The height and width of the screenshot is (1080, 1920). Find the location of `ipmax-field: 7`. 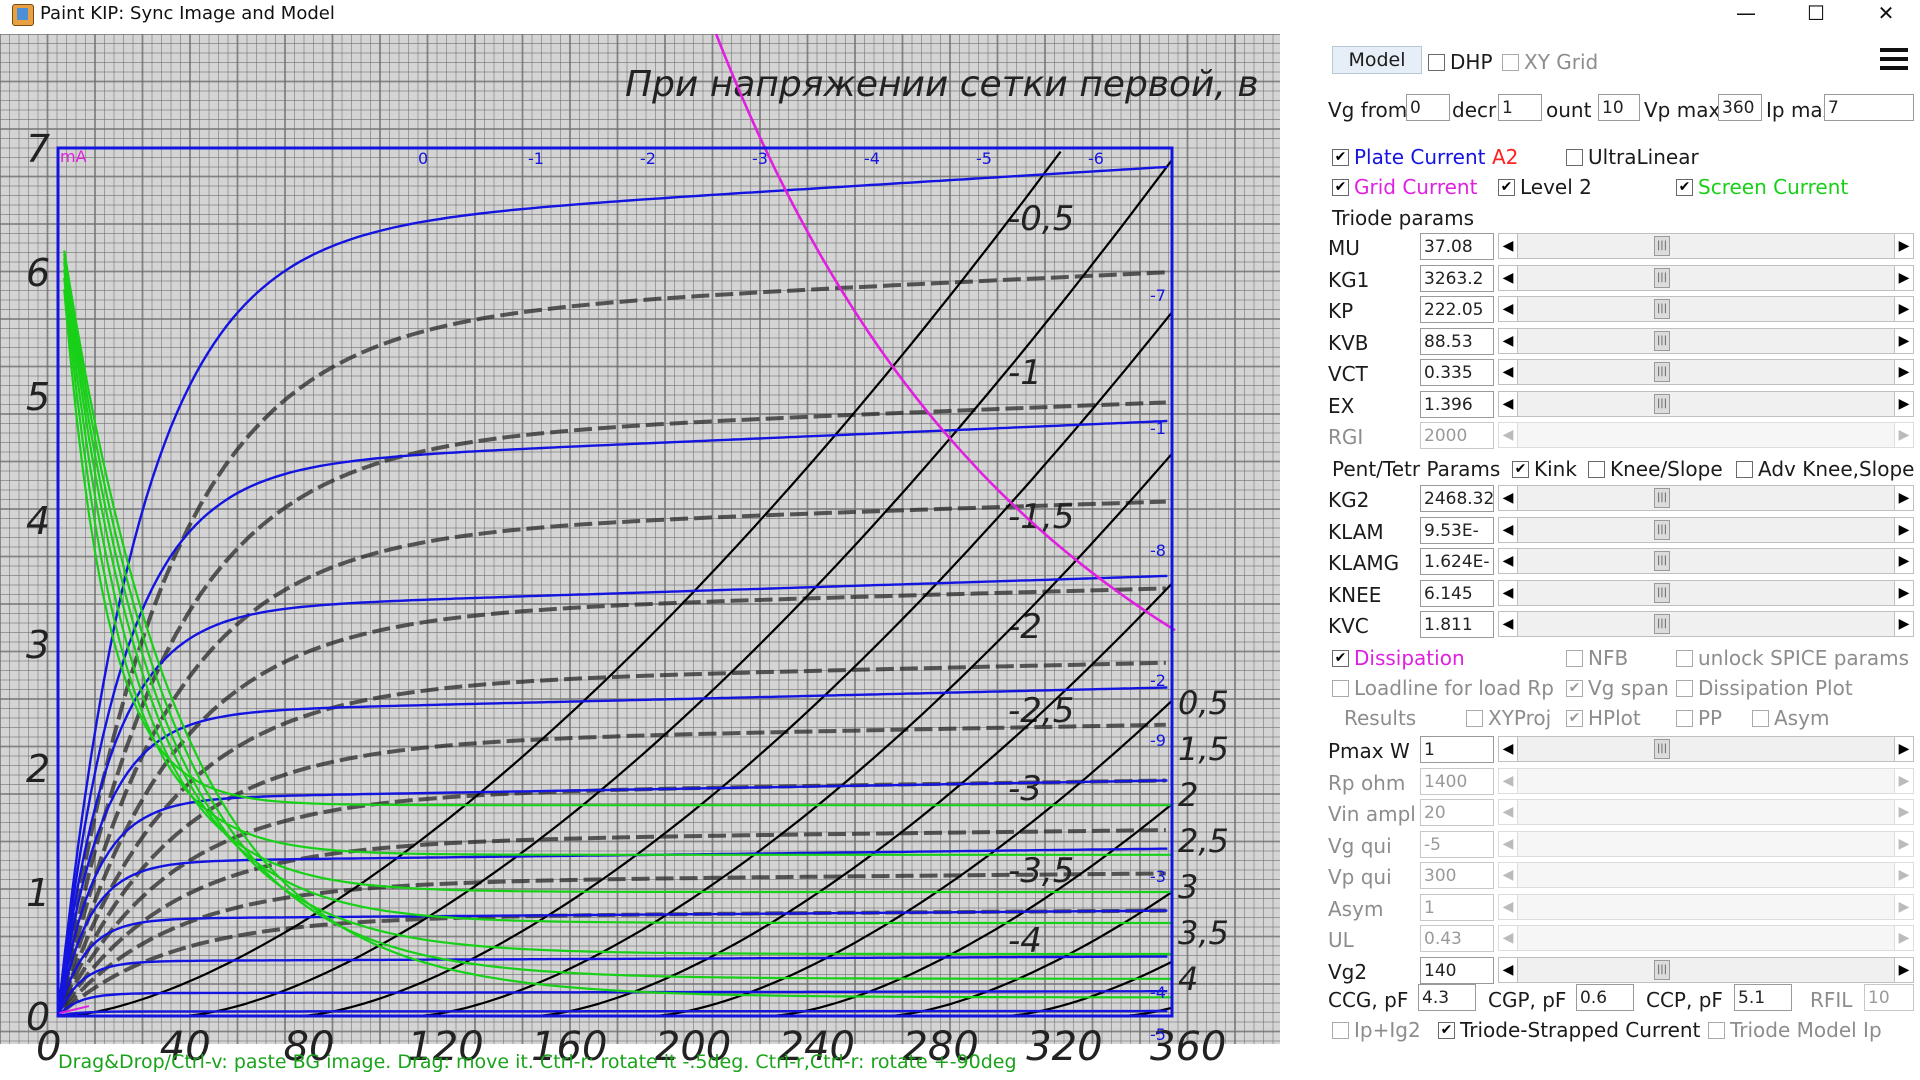

ipmax-field: 7 is located at coordinates (1869, 107).